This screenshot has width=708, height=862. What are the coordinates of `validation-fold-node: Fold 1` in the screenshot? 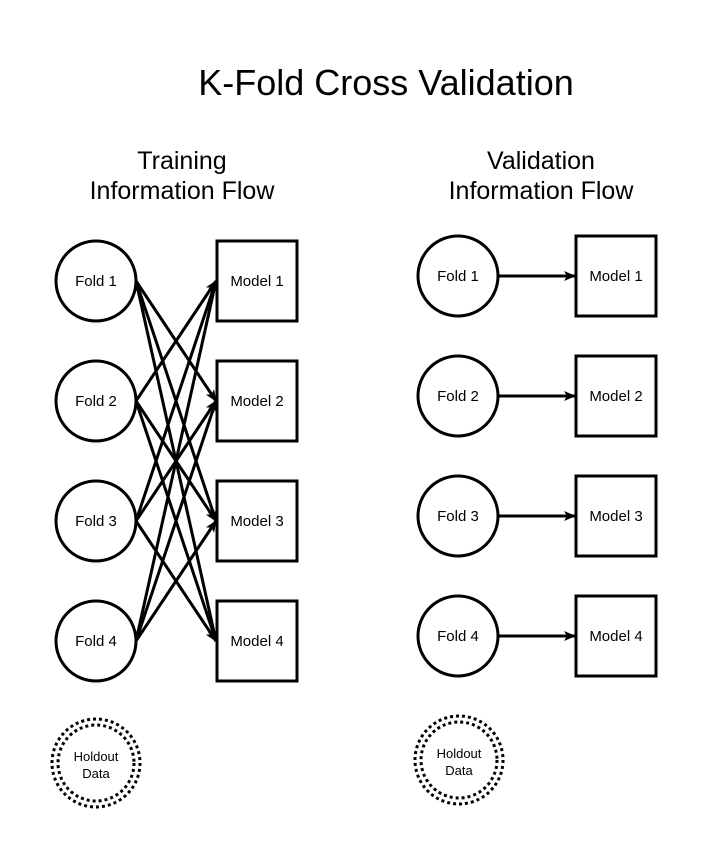 It's located at (458, 276).